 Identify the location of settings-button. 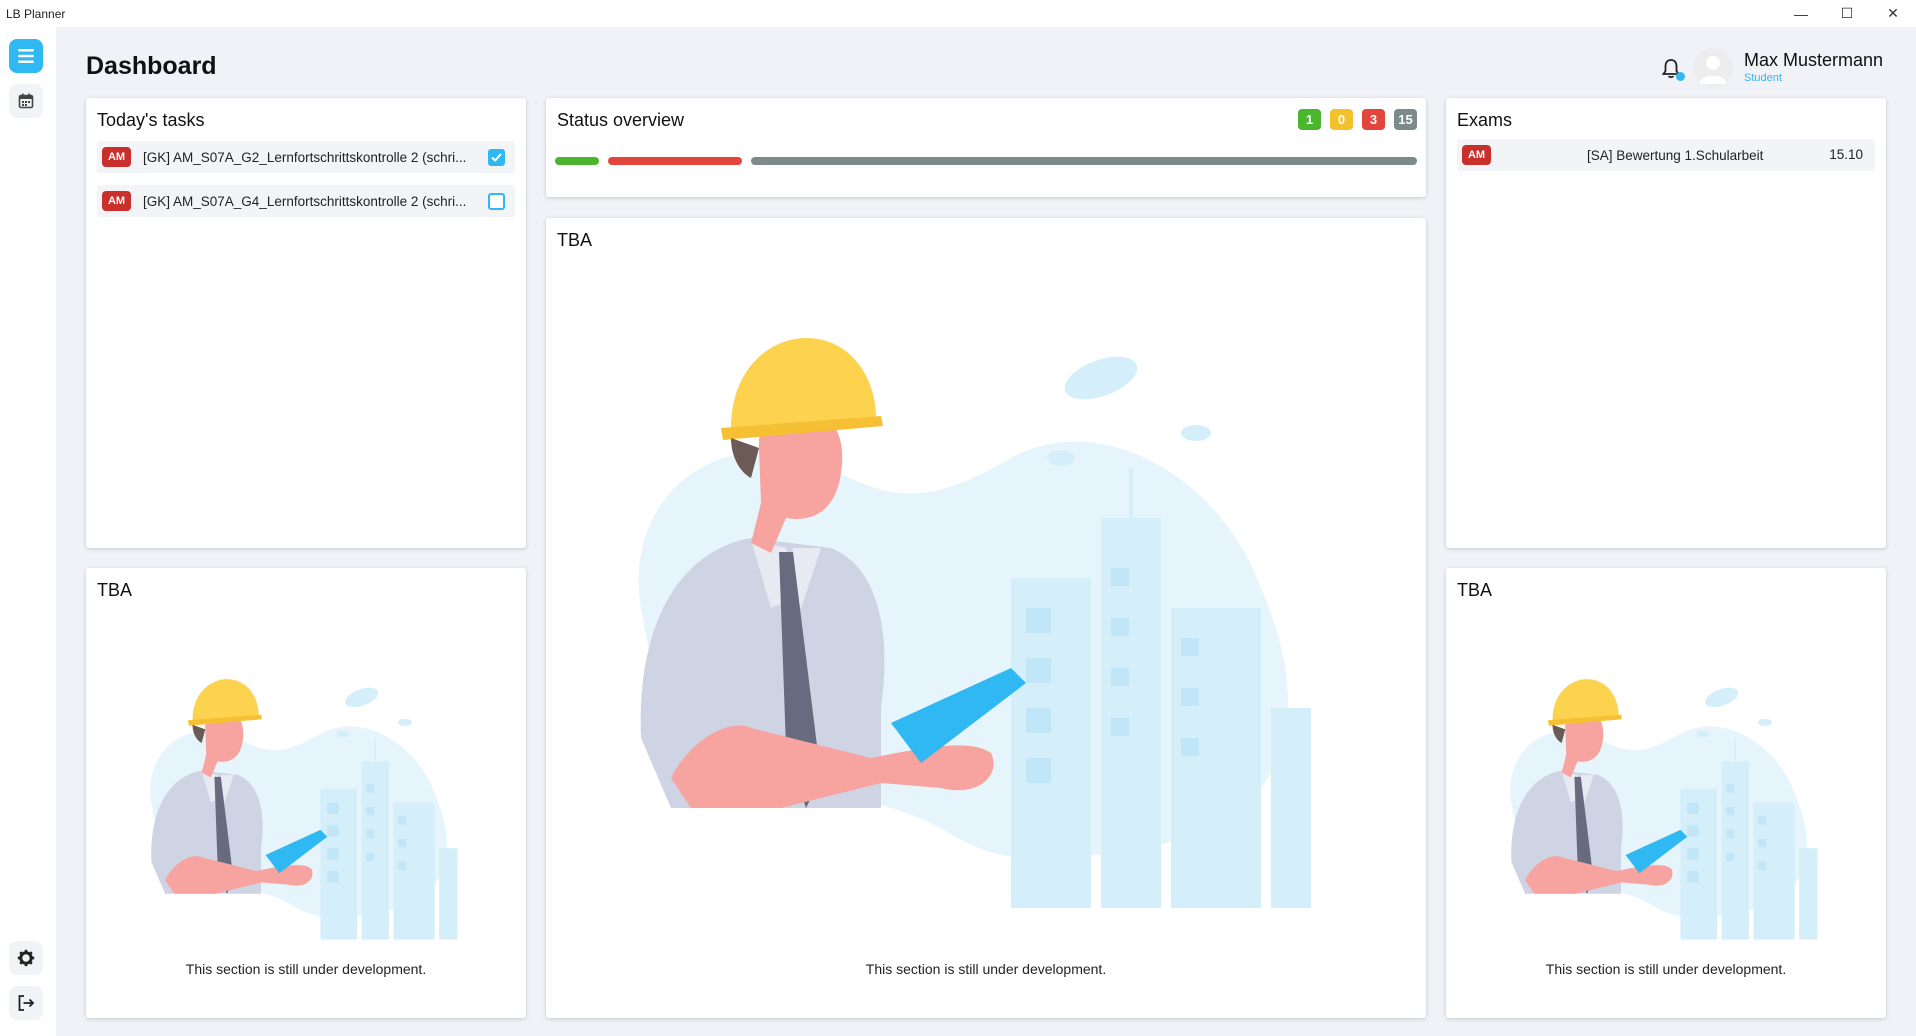
(26, 958).